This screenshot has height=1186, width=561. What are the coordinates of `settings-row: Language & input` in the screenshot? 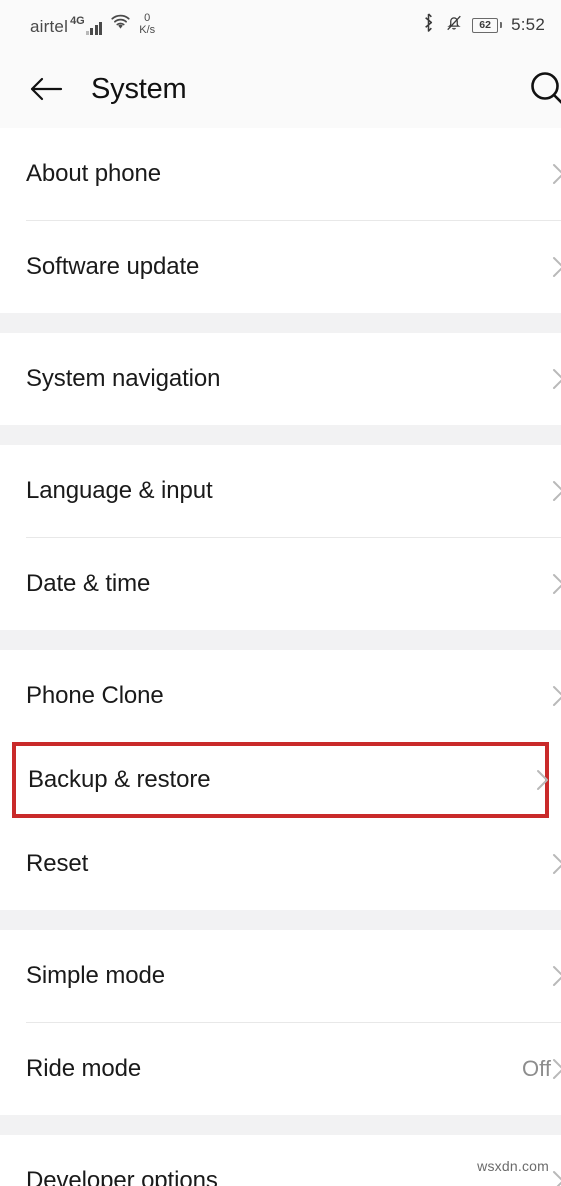 It's located at (280, 491).